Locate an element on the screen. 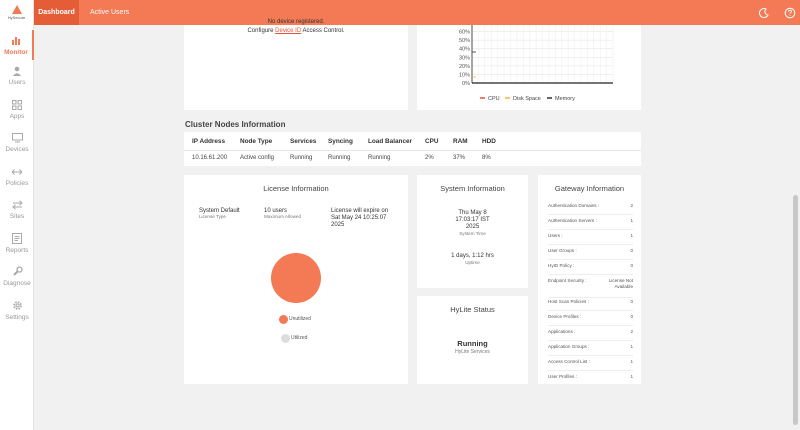 This screenshot has height=430, width=800. gateway-row: Applications : 2 is located at coordinates (590, 334).